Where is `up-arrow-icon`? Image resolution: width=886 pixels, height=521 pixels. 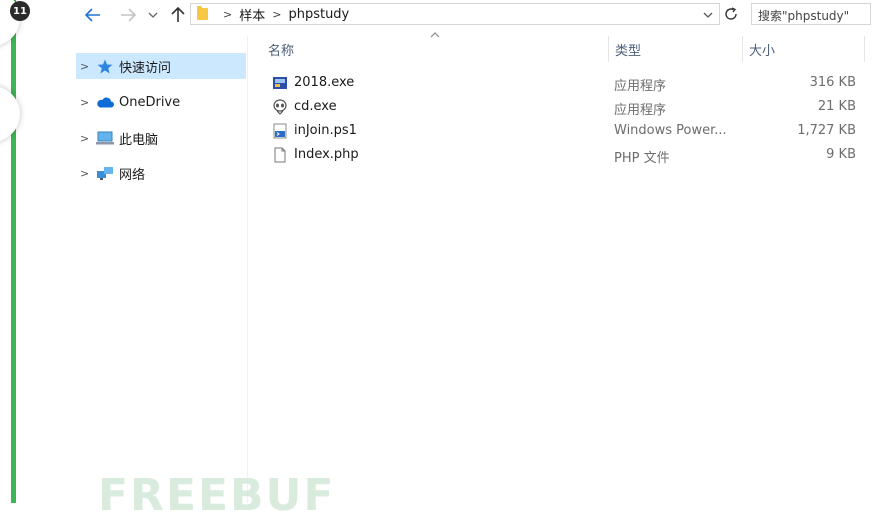
up-arrow-icon is located at coordinates (178, 15).